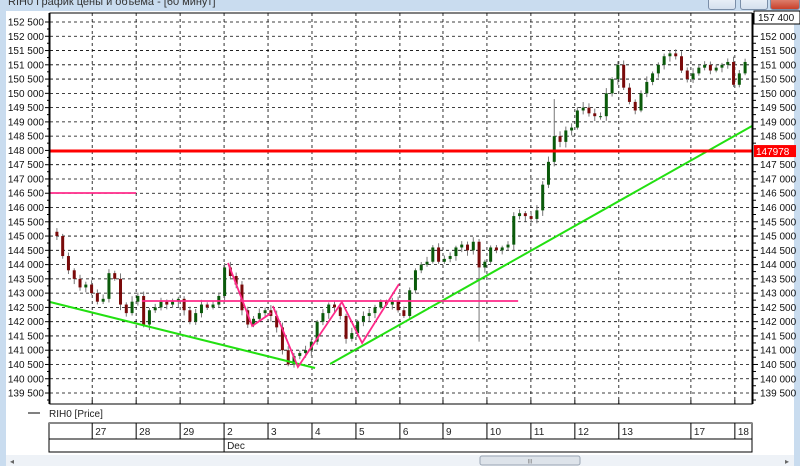 This screenshot has height=466, width=800. What do you see at coordinates (773, 152) in the screenshot?
I see `current-price-label: 147978` at bounding box center [773, 152].